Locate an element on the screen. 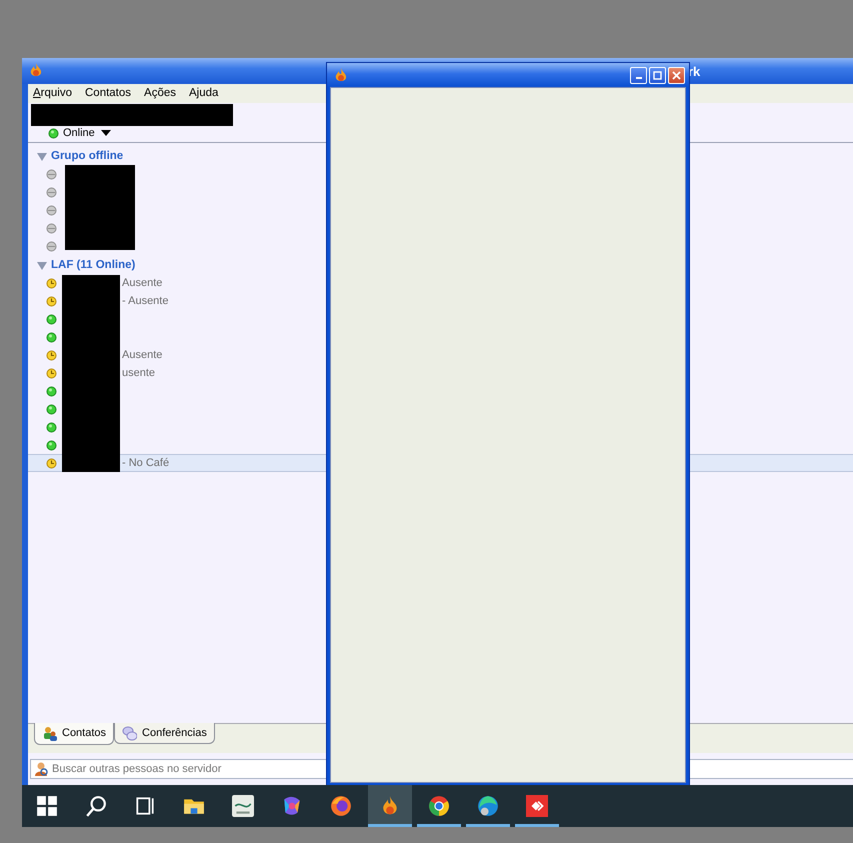 This screenshot has height=843, width=853. minimize-icon is located at coordinates (639, 78).